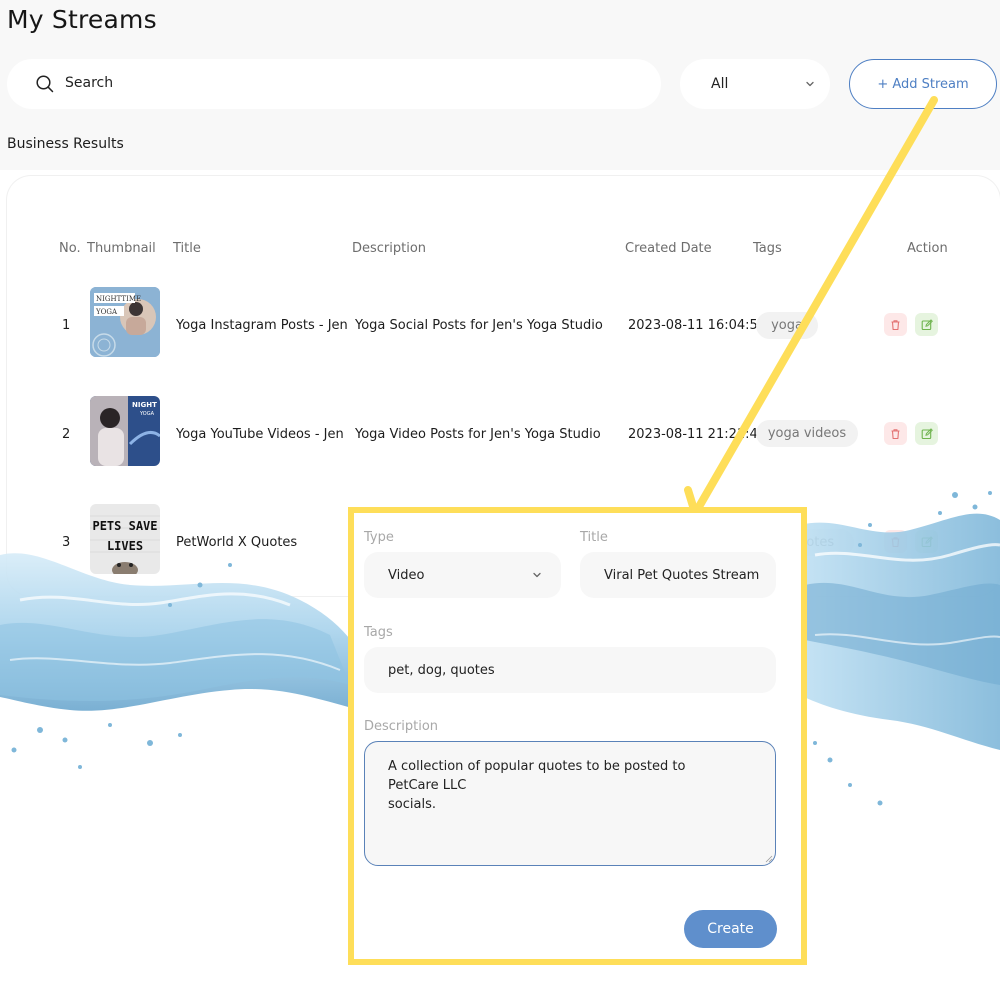  What do you see at coordinates (767, 248) in the screenshot?
I see `column-header-tags: Tags` at bounding box center [767, 248].